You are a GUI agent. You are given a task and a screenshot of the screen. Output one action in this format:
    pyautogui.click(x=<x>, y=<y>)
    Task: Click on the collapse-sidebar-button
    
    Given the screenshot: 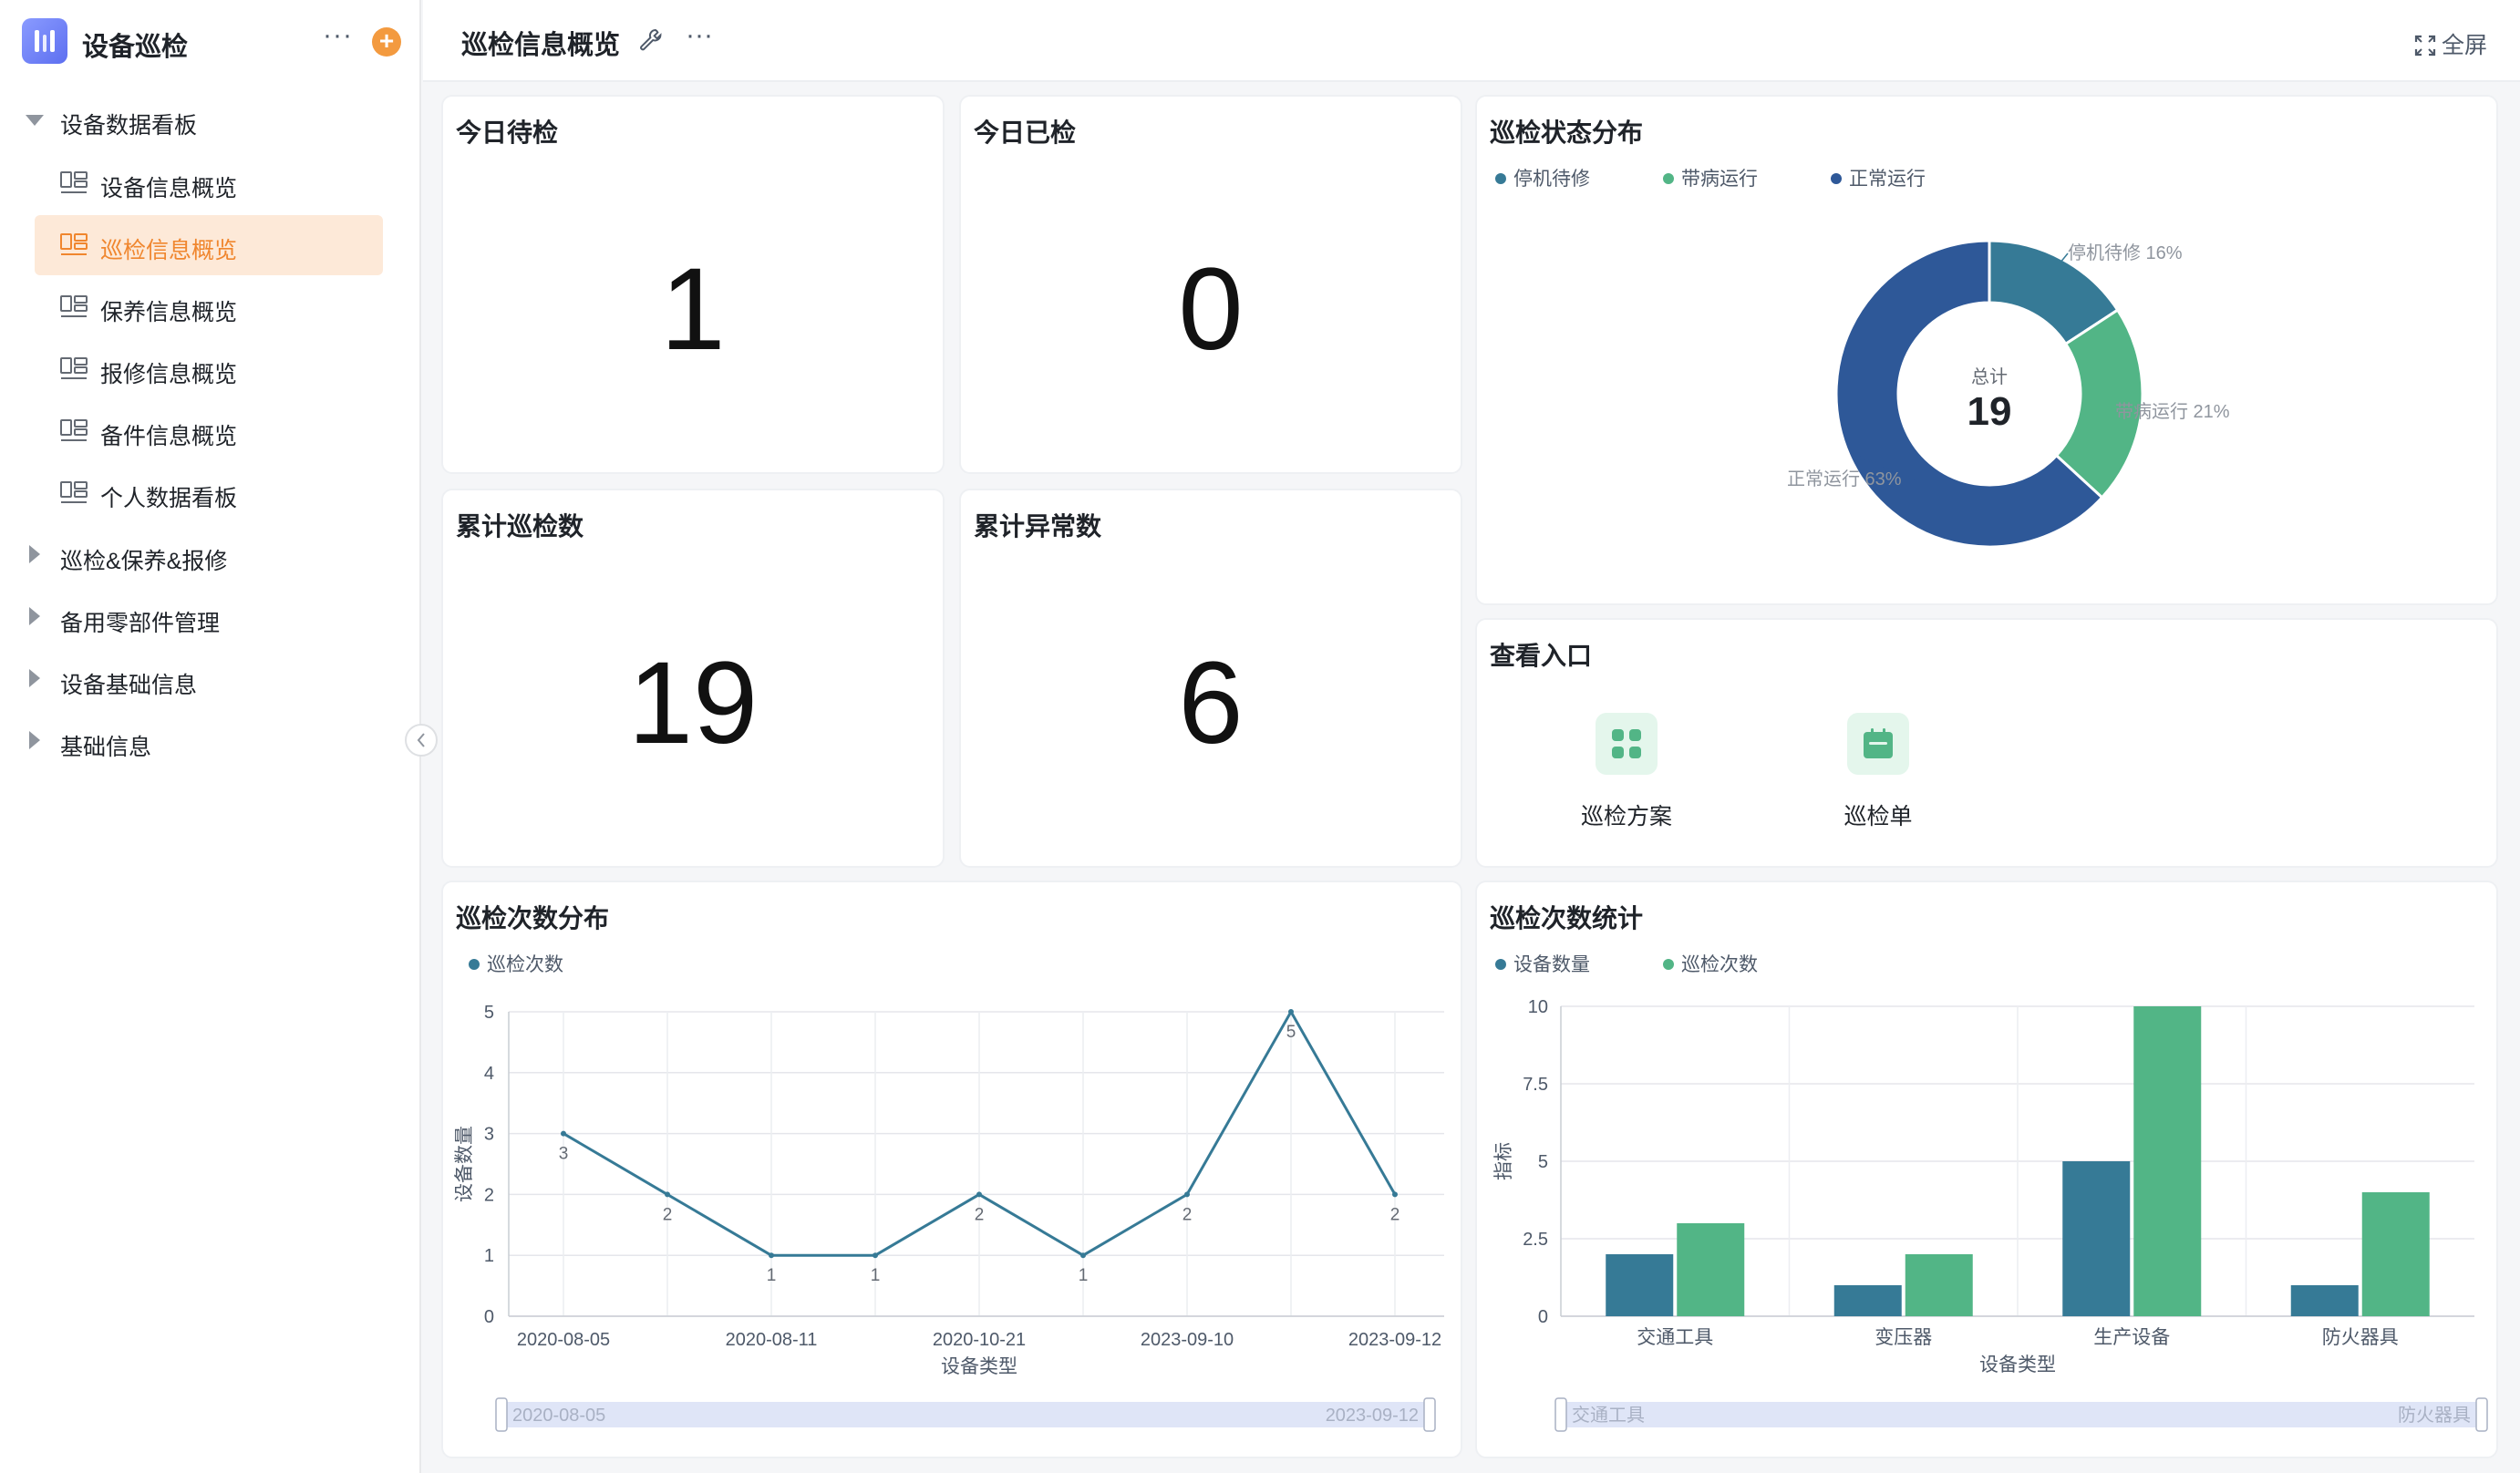 What is the action you would take?
    pyautogui.click(x=422, y=740)
    